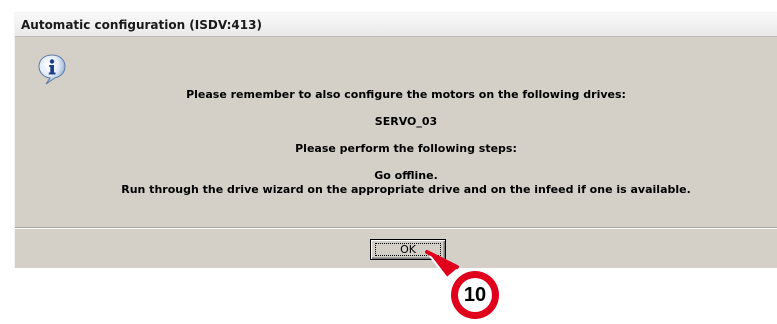  Describe the element at coordinates (475, 295) in the screenshot. I see `callout-number: 10` at that location.